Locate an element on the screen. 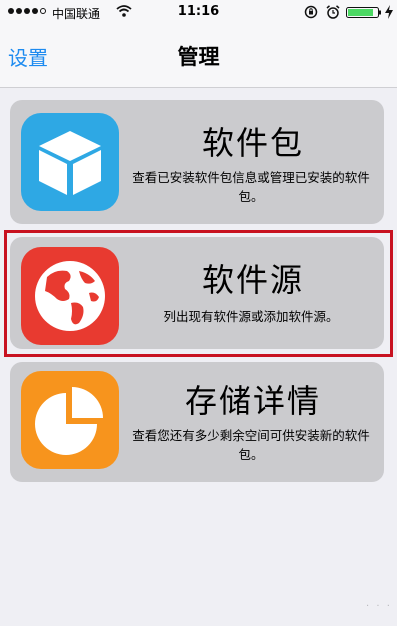 The height and width of the screenshot is (626, 397). alarm-icon is located at coordinates (333, 12).